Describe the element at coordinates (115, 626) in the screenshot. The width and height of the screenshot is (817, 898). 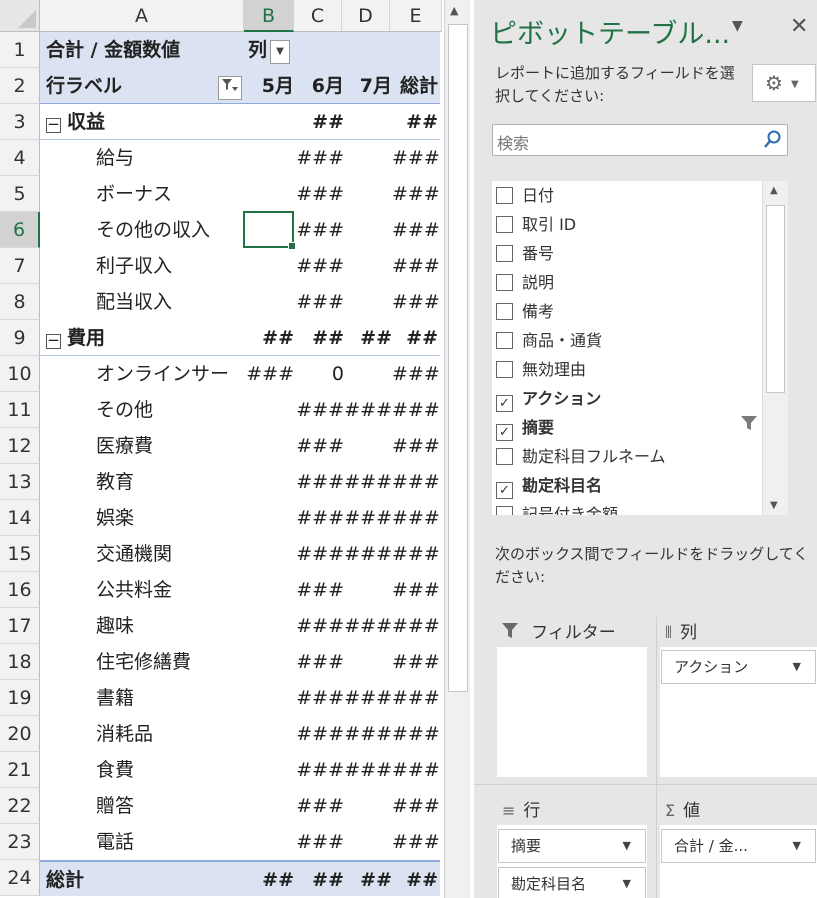
I see `row-label-cell: 趣味` at that location.